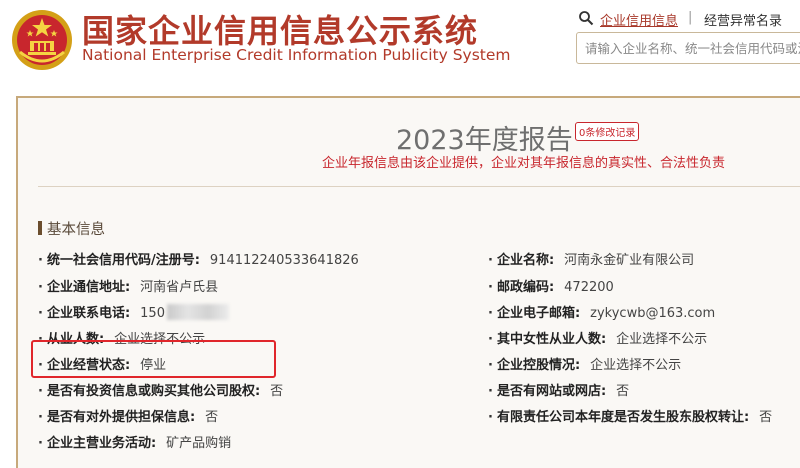 This screenshot has height=468, width=800. What do you see at coordinates (585, 365) in the screenshot?
I see `field-holding-status: · 企业控股情况: 企业选择不公示` at bounding box center [585, 365].